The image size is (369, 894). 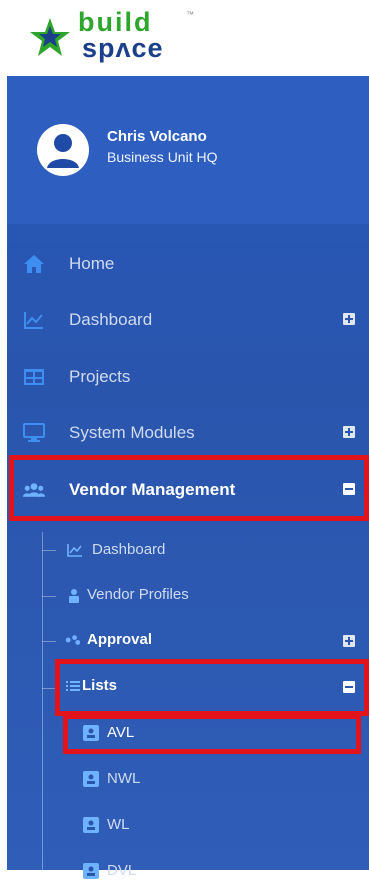 I want to click on submenu-item-lists: Lists, so click(x=188, y=687).